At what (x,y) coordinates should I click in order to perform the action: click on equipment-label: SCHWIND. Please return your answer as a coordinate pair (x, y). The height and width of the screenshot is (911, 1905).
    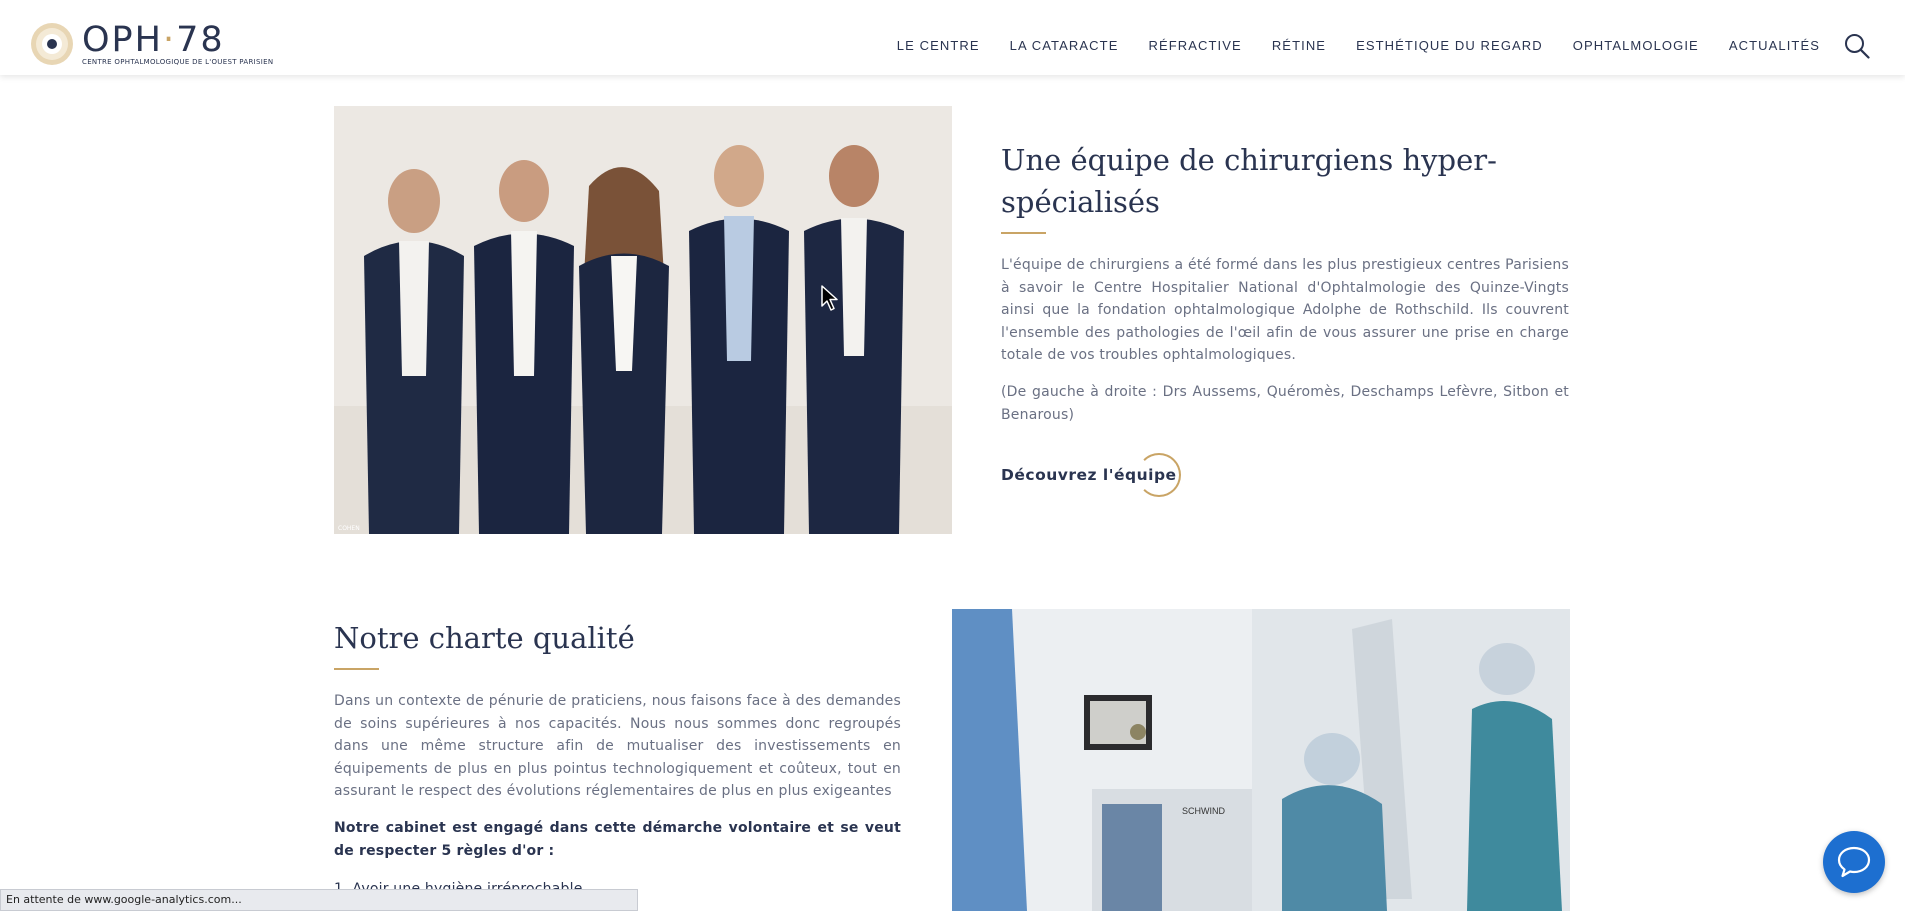
    Looking at the image, I should click on (1203, 811).